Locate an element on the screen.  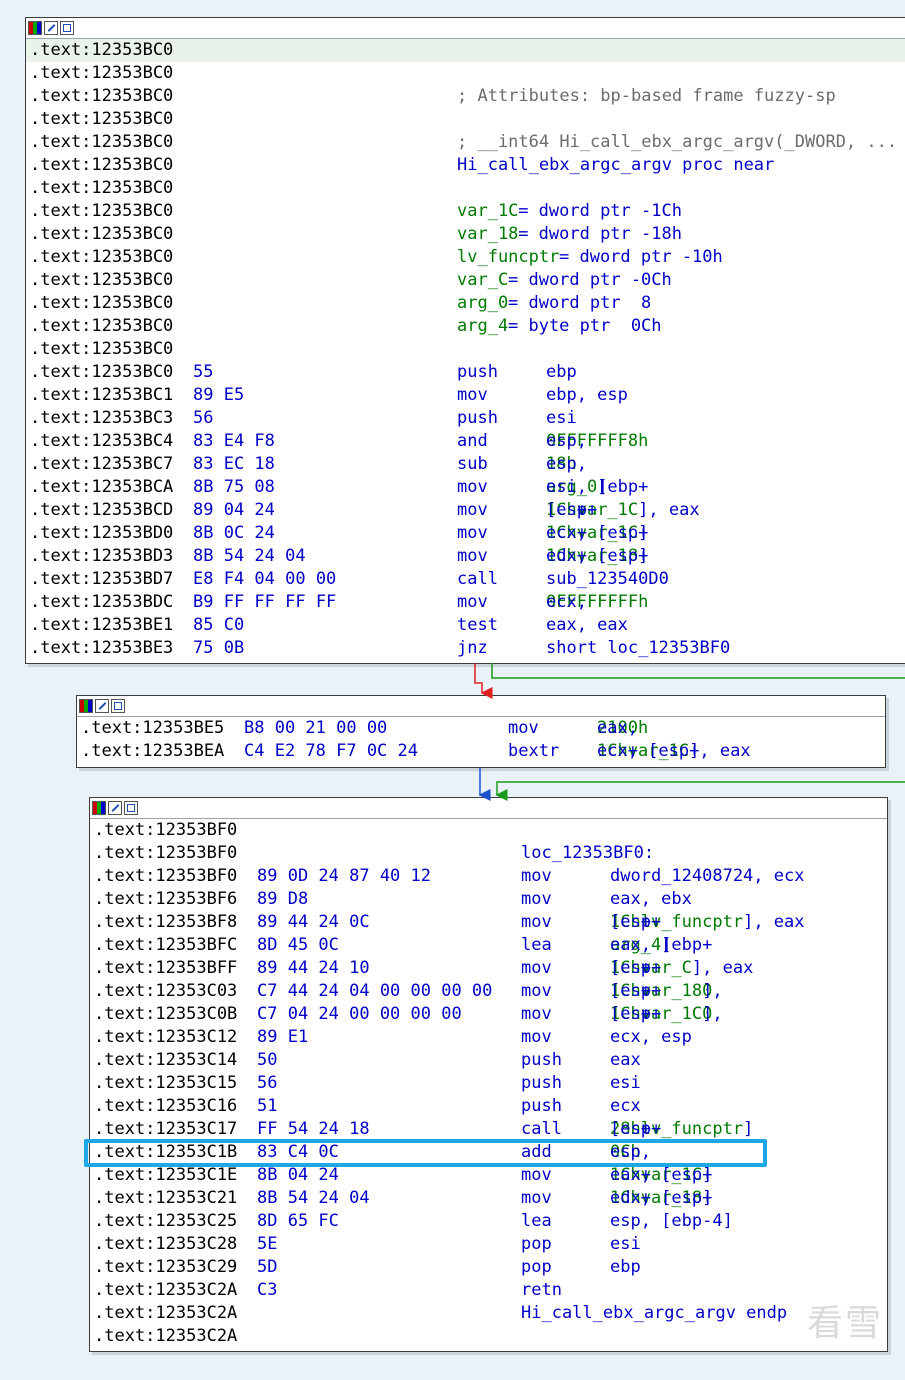
asm-line: .text:12353BC0 lv_funcptr = dword ptr -10h is located at coordinates (465, 257).